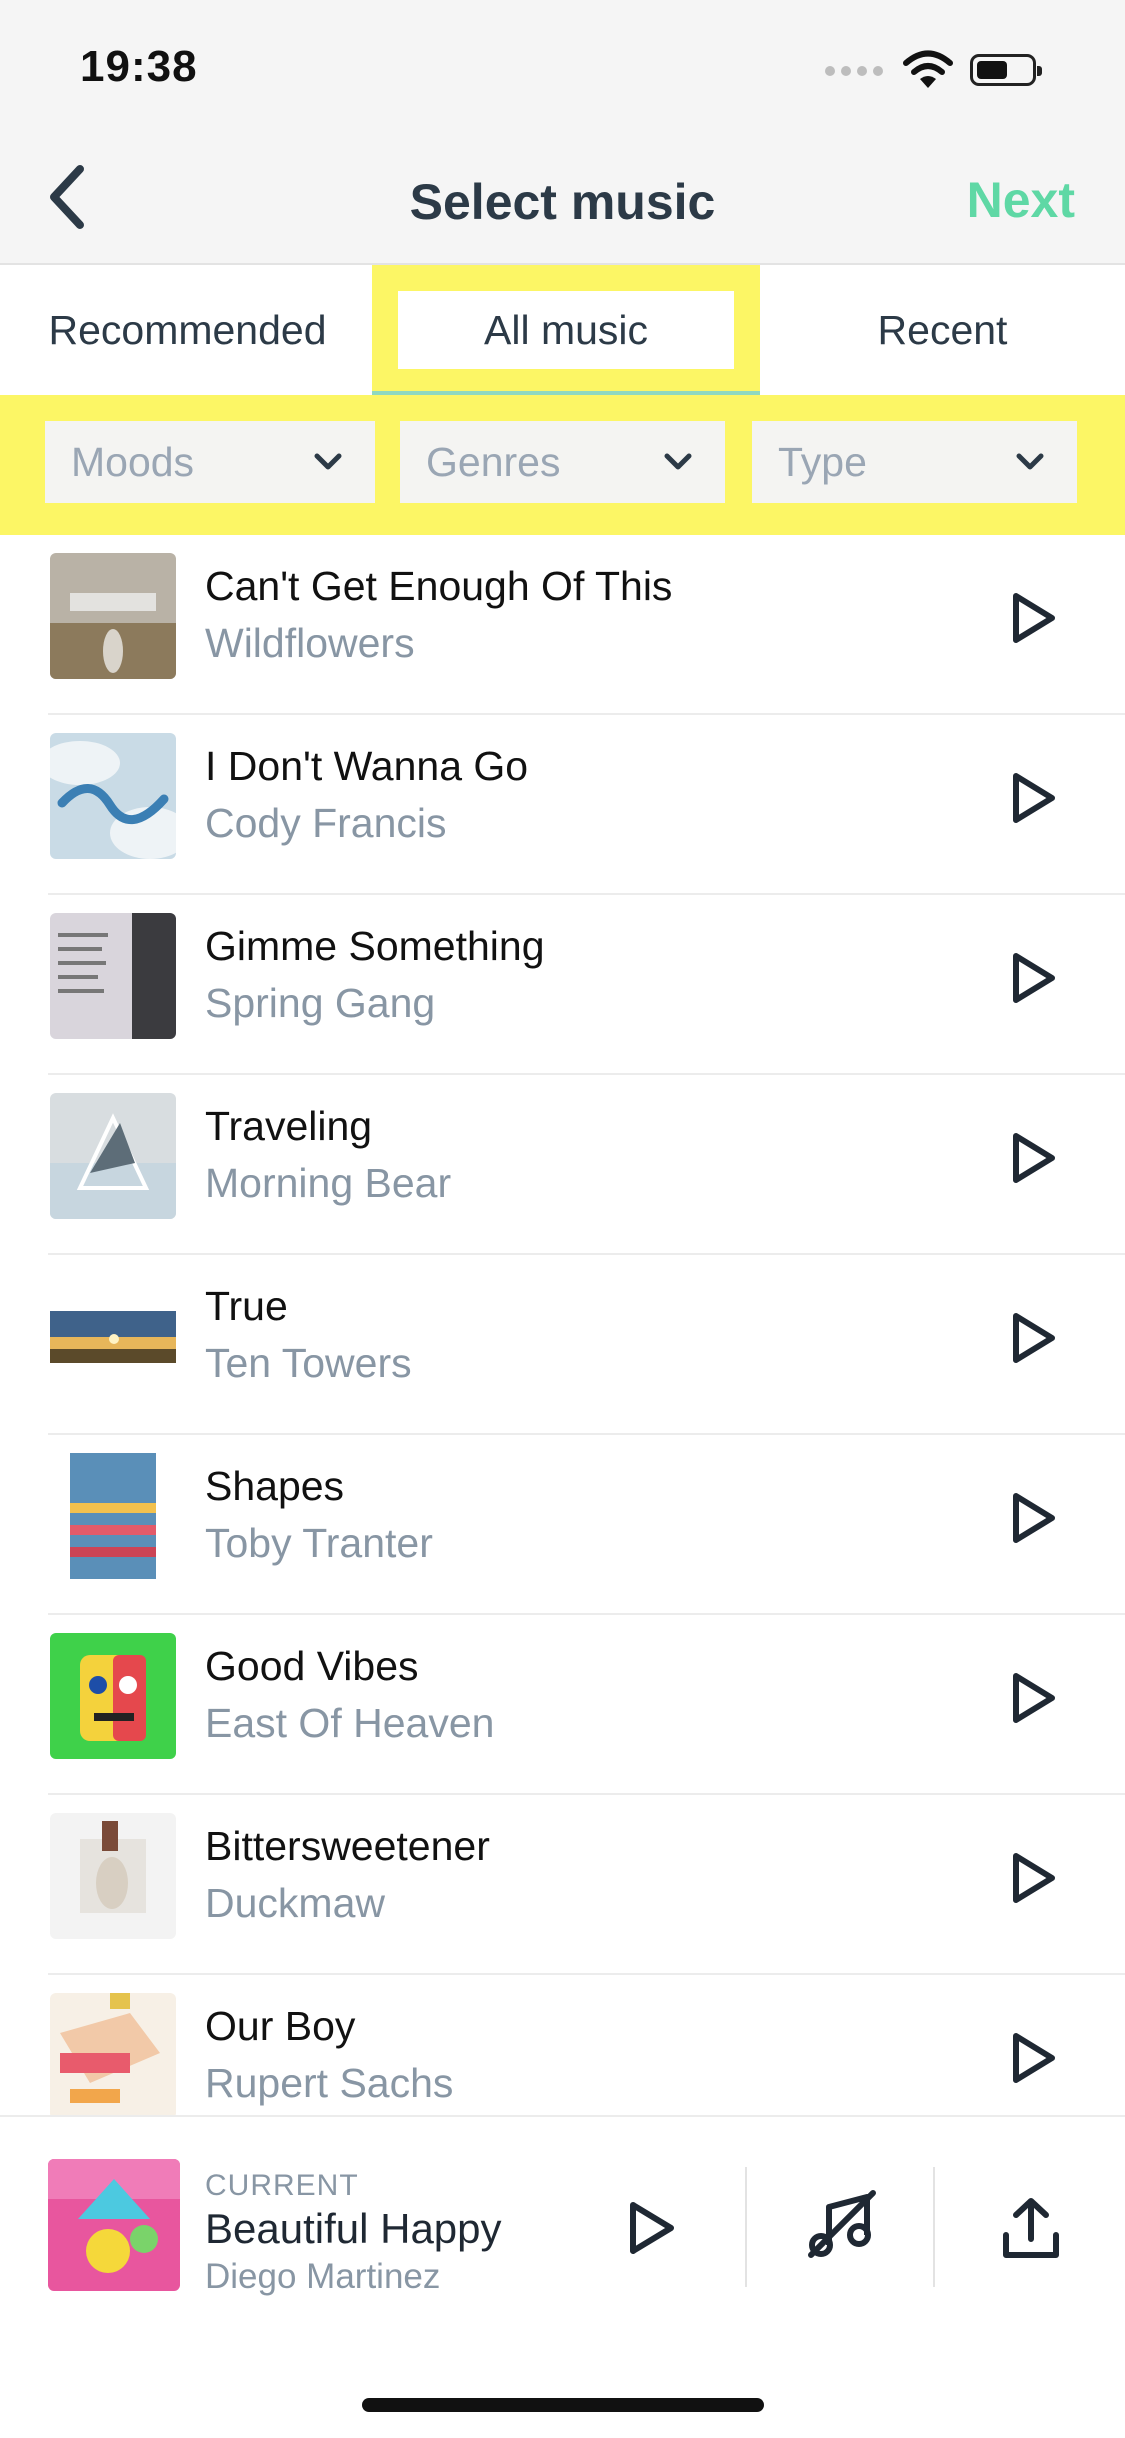 This screenshot has height=2438, width=1125. What do you see at coordinates (1031, 2228) in the screenshot?
I see `share-upload-icon` at bounding box center [1031, 2228].